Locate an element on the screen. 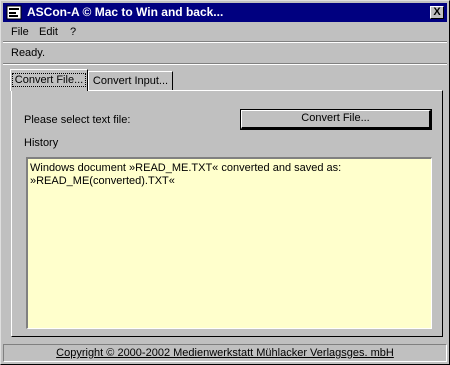 The image size is (450, 365). close-button: X is located at coordinates (437, 12).